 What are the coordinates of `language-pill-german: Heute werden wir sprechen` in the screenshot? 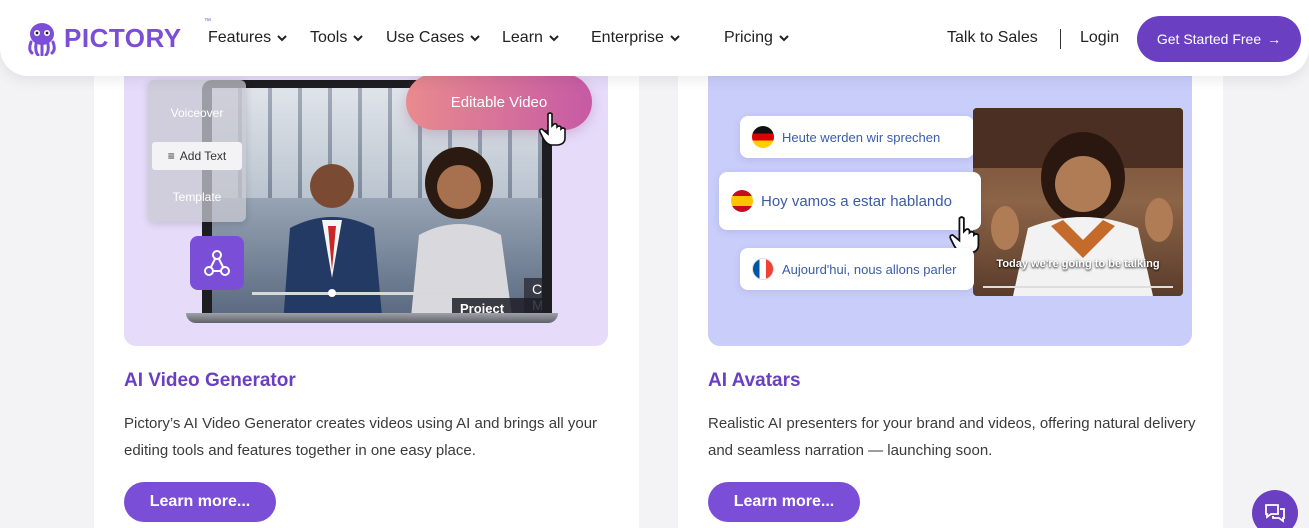 It's located at (857, 137).